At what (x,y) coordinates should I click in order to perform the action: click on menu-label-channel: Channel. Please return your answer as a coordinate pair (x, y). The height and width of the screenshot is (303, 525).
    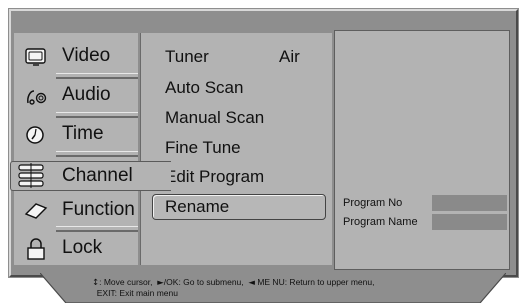
    Looking at the image, I should click on (97, 175).